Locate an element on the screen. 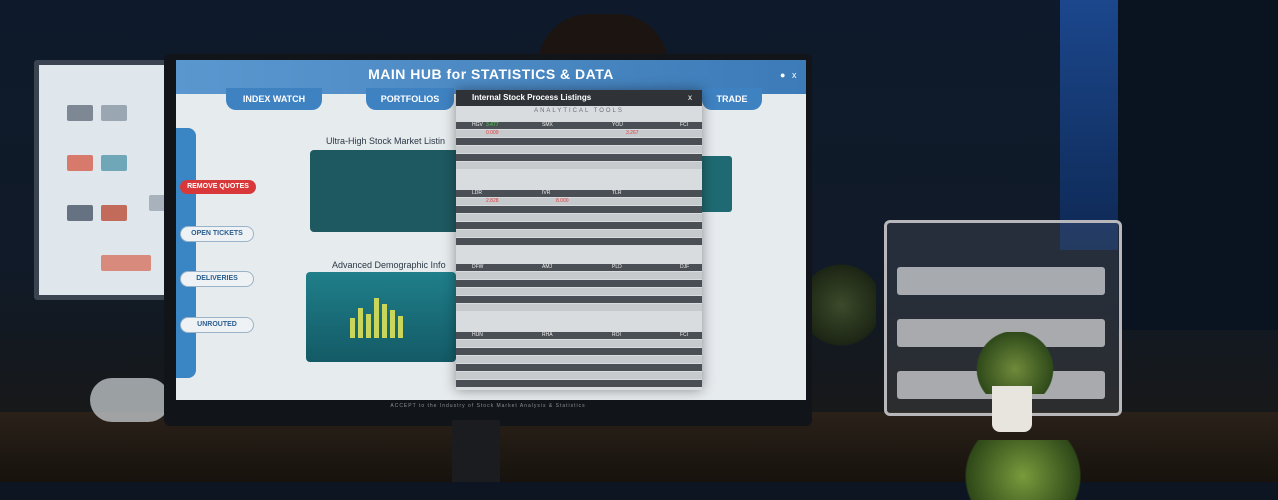  popup-title: Internal Stock Process Listings is located at coordinates (532, 97).